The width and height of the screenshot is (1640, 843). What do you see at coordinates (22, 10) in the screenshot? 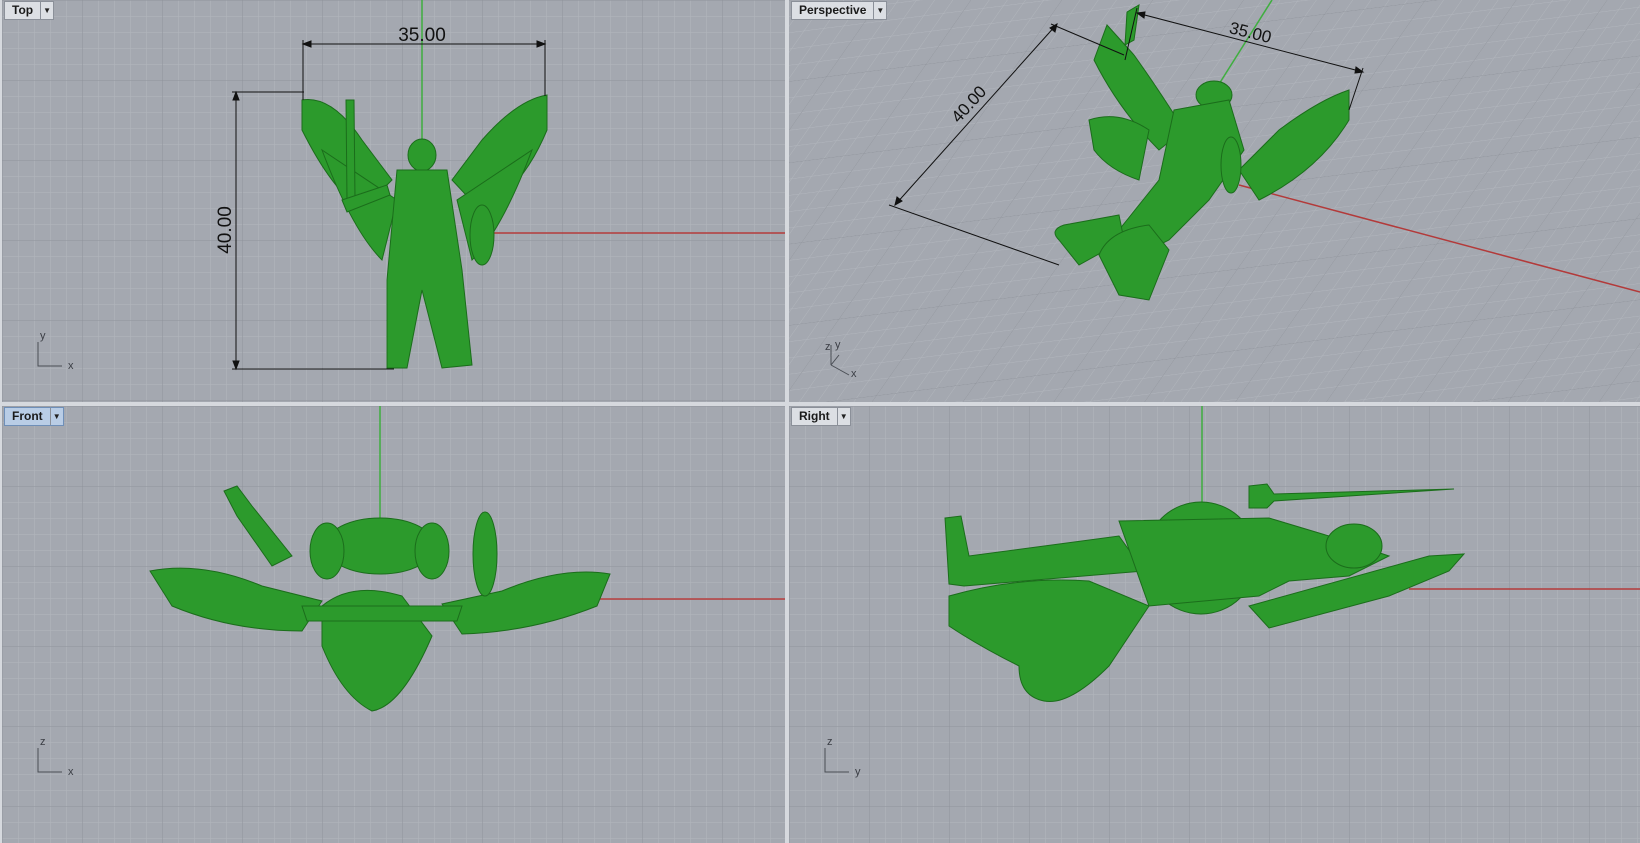
I see `viewport-label: Top` at bounding box center [22, 10].